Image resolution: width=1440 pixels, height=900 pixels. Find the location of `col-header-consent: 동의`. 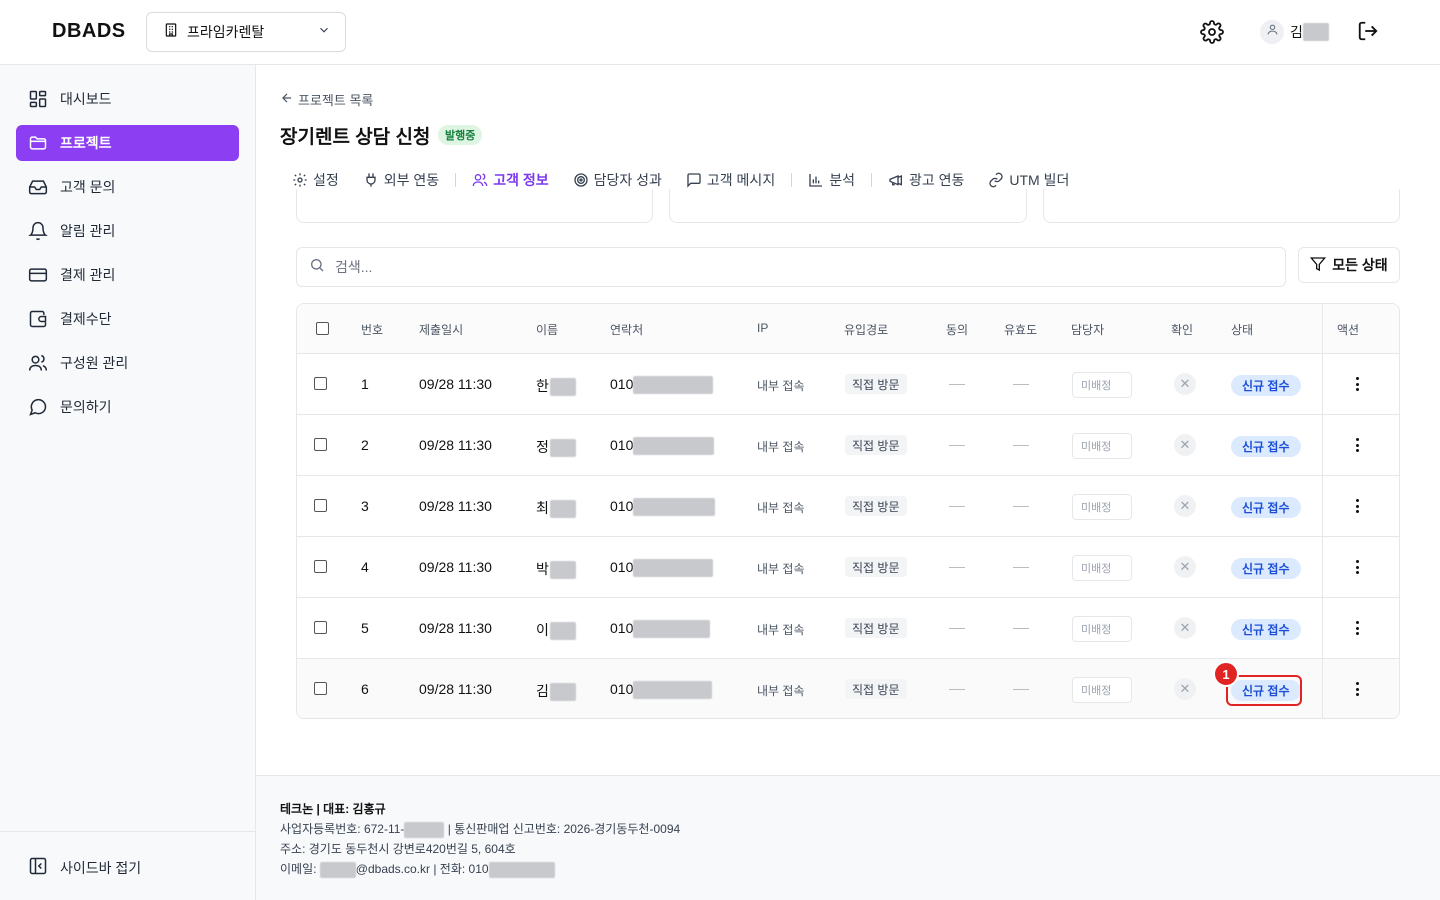

col-header-consent: 동의 is located at coordinates (957, 329).